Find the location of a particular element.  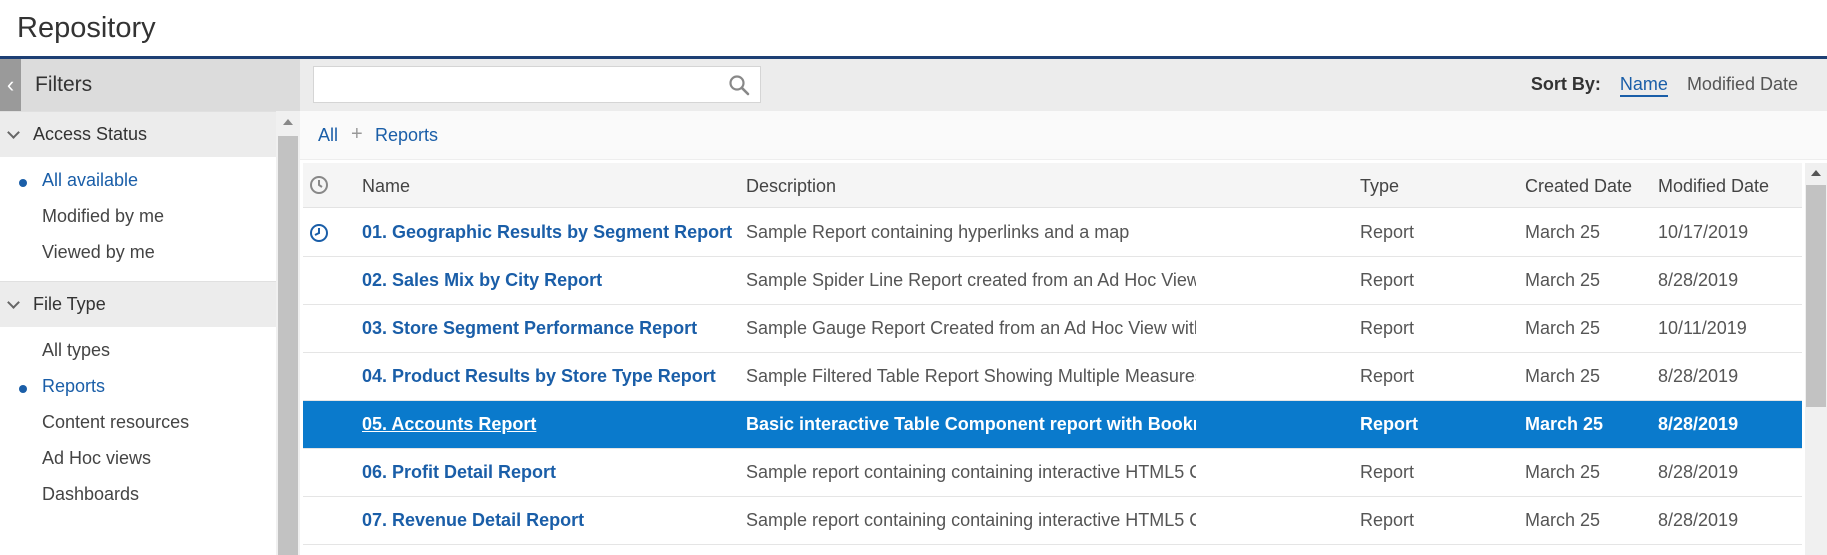

row-name-link: 07. Revenue Detail Report is located at coordinates (547, 520).